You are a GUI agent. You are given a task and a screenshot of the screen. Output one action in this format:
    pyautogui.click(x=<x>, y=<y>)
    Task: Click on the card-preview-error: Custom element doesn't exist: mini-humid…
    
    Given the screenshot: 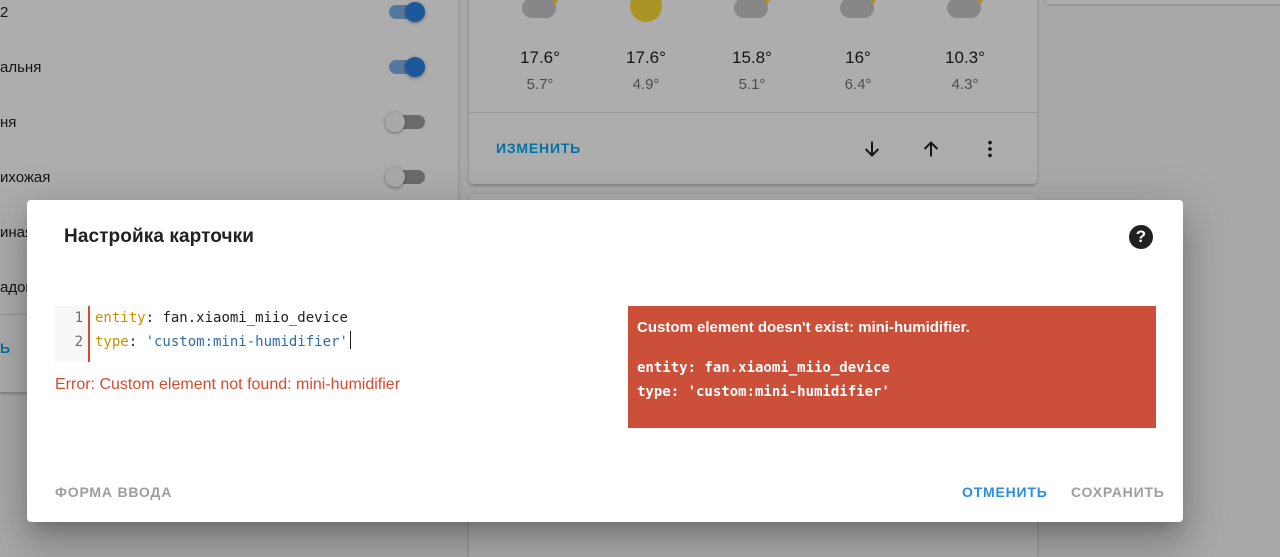 What is the action you would take?
    pyautogui.click(x=892, y=367)
    